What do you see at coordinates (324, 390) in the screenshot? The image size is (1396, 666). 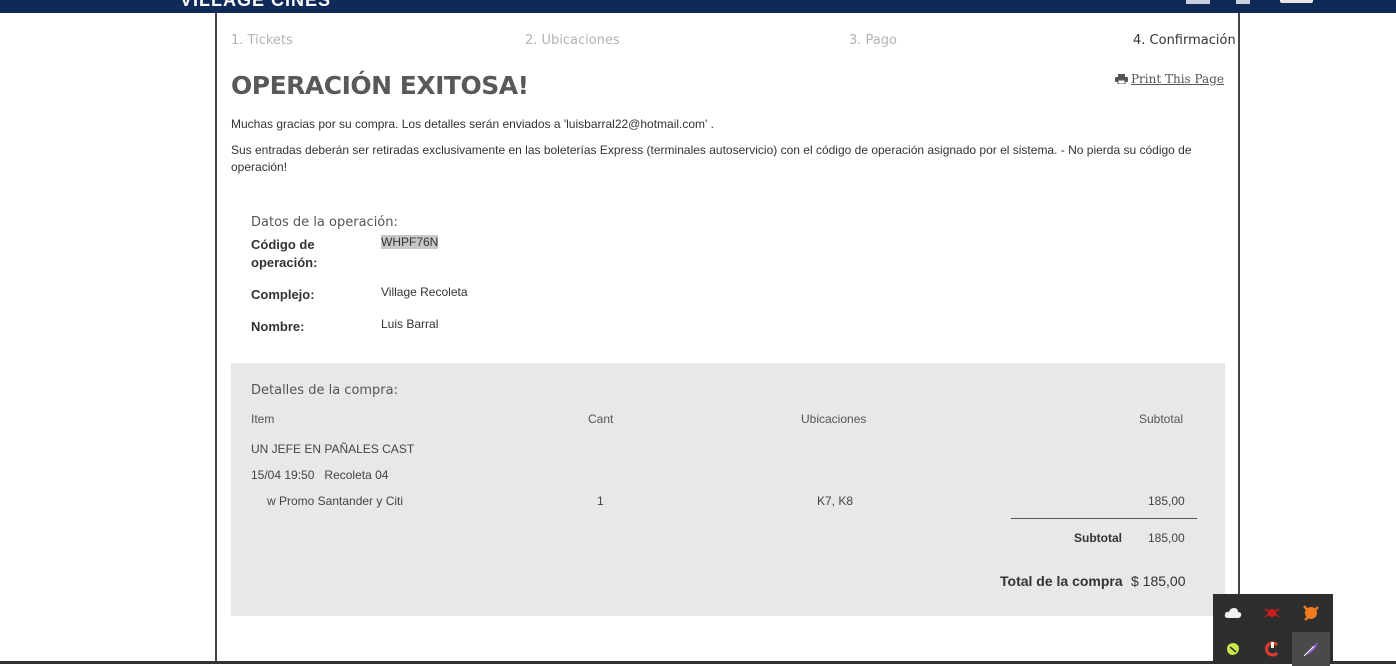 I see `purchase-section-label: Detalles de la compra:` at bounding box center [324, 390].